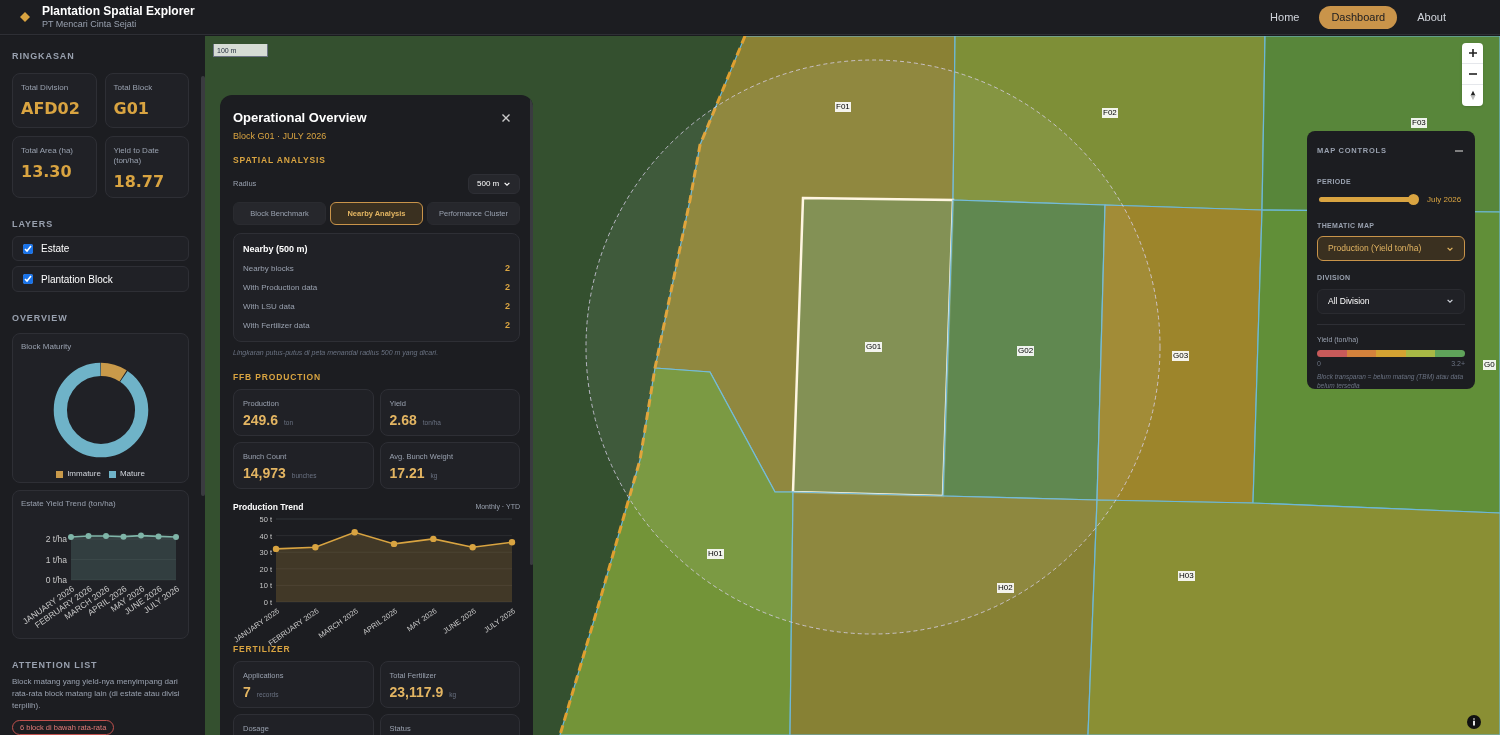 The width and height of the screenshot is (1500, 735). What do you see at coordinates (56, 538) in the screenshot?
I see `axis-tick-label: 2 t/ha` at bounding box center [56, 538].